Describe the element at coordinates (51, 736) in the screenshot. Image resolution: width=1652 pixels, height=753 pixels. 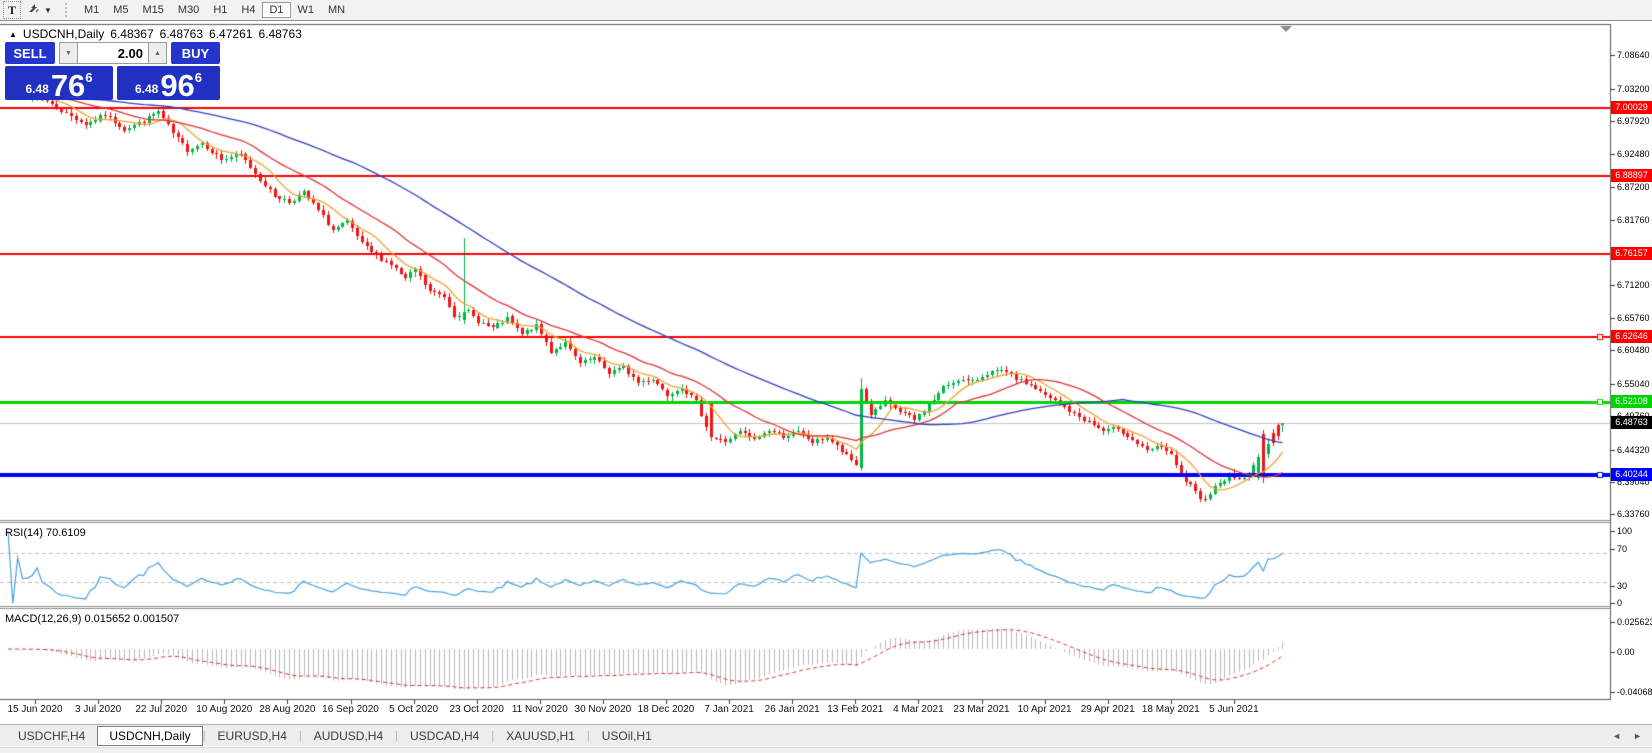
I see `chart-tab-usdchf: USDCHF,H4` at that location.